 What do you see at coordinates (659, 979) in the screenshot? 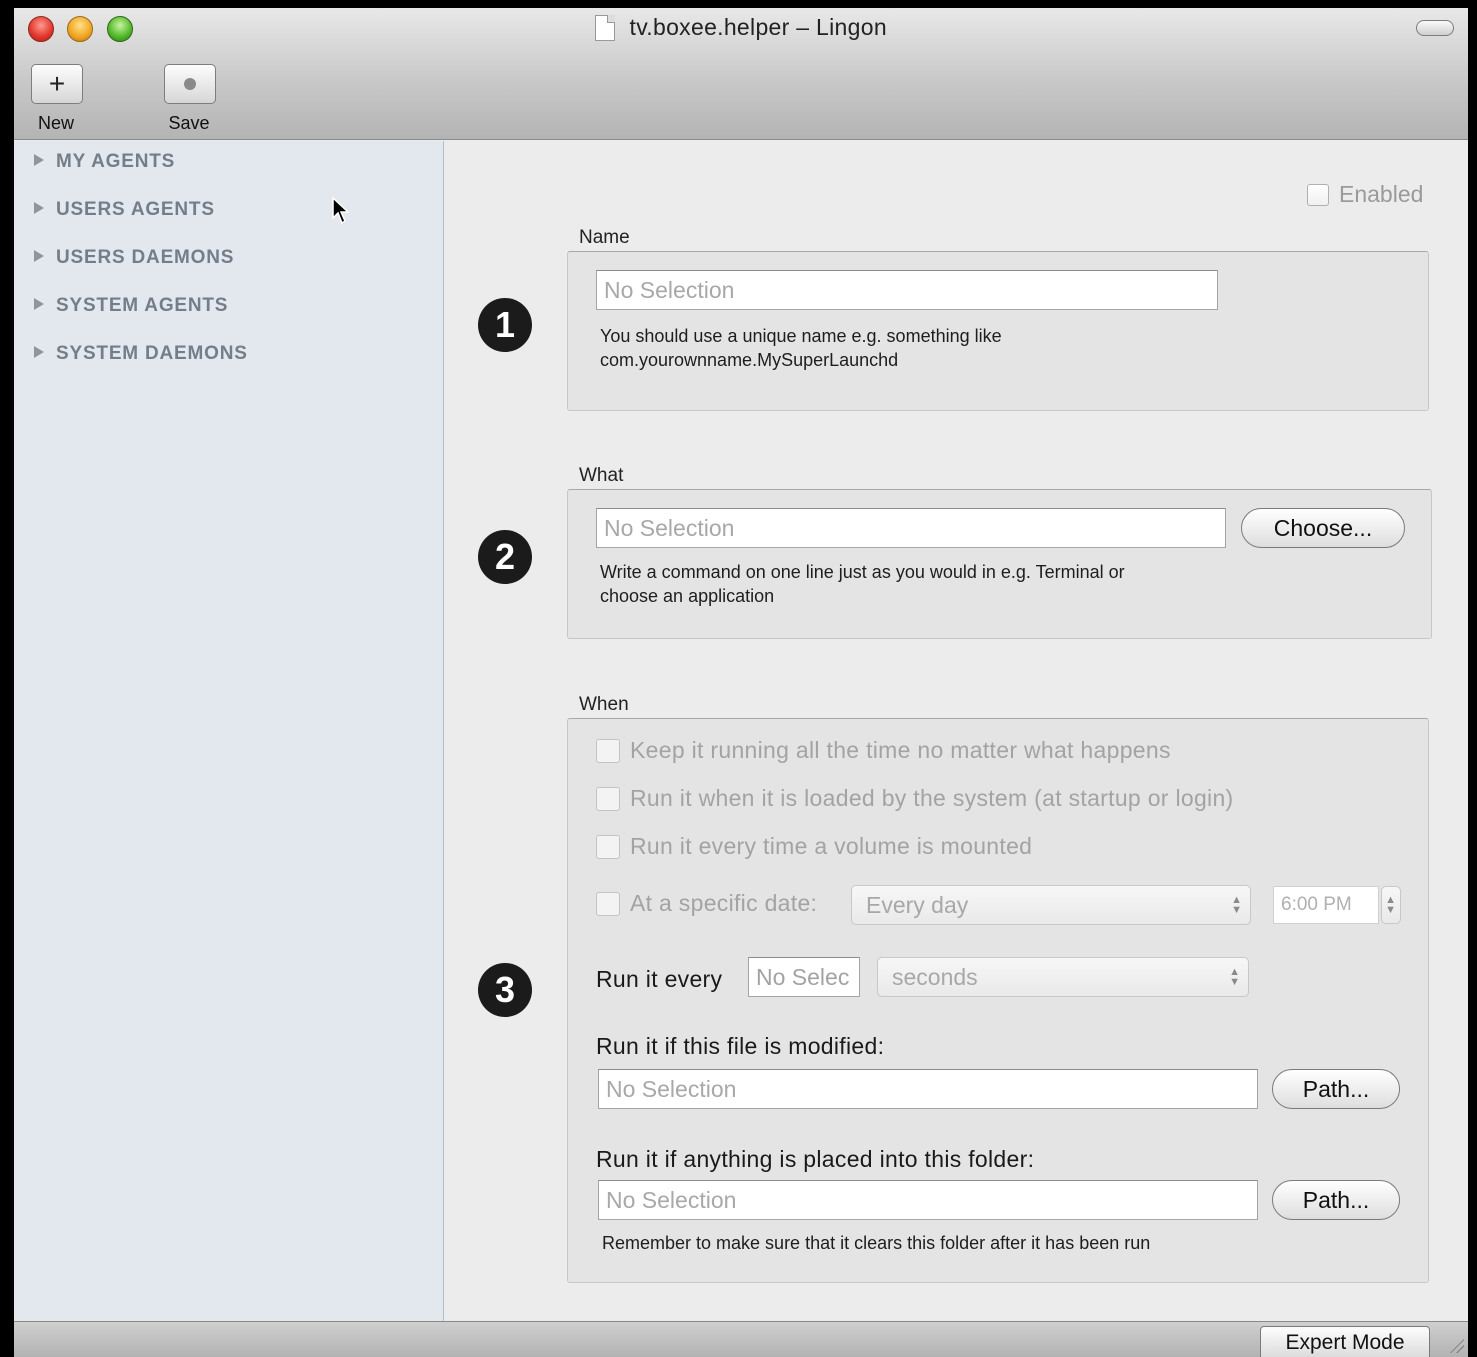
I see `run-every-label: Run it every` at bounding box center [659, 979].